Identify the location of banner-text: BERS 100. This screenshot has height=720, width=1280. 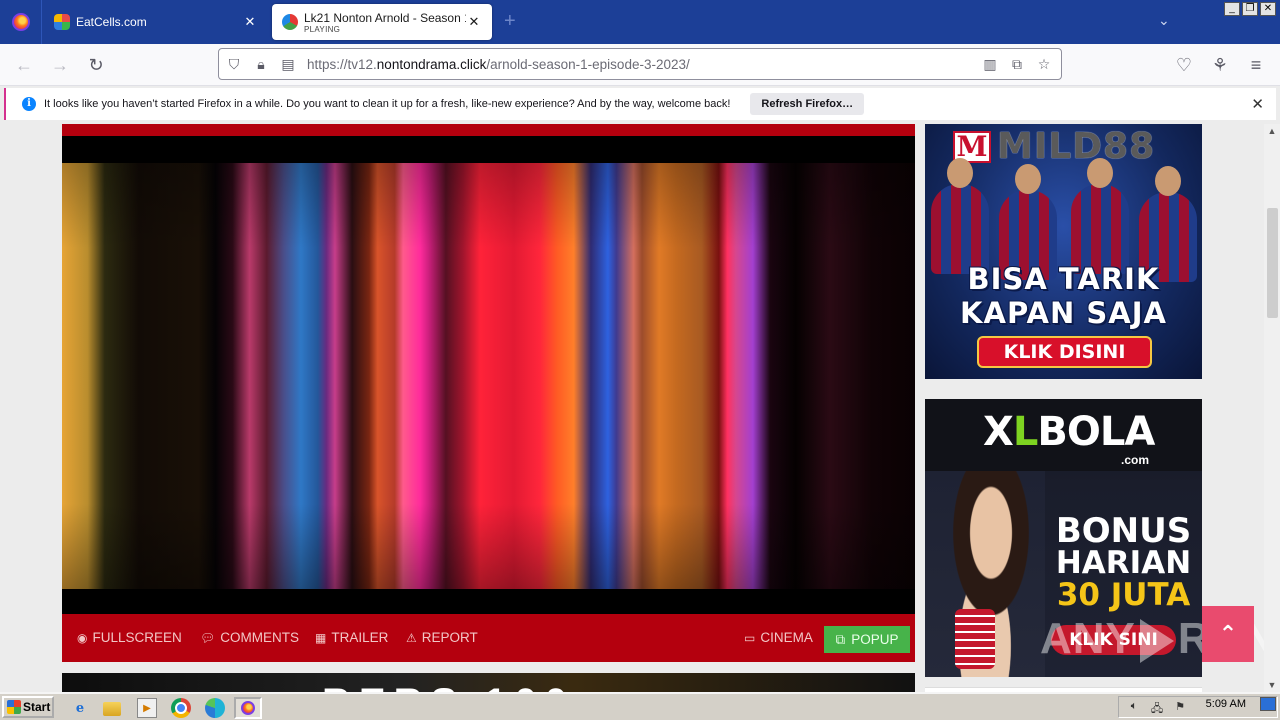
(448, 686).